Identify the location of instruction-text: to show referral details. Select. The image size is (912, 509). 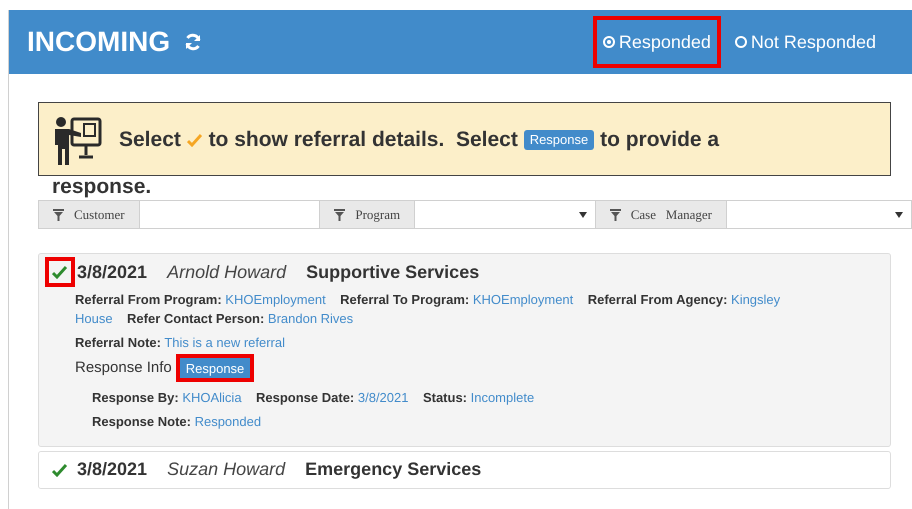
(363, 139).